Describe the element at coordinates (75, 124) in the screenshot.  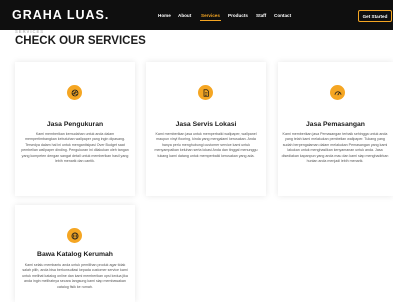
I see `service-title: Jasa Pengukuran` at that location.